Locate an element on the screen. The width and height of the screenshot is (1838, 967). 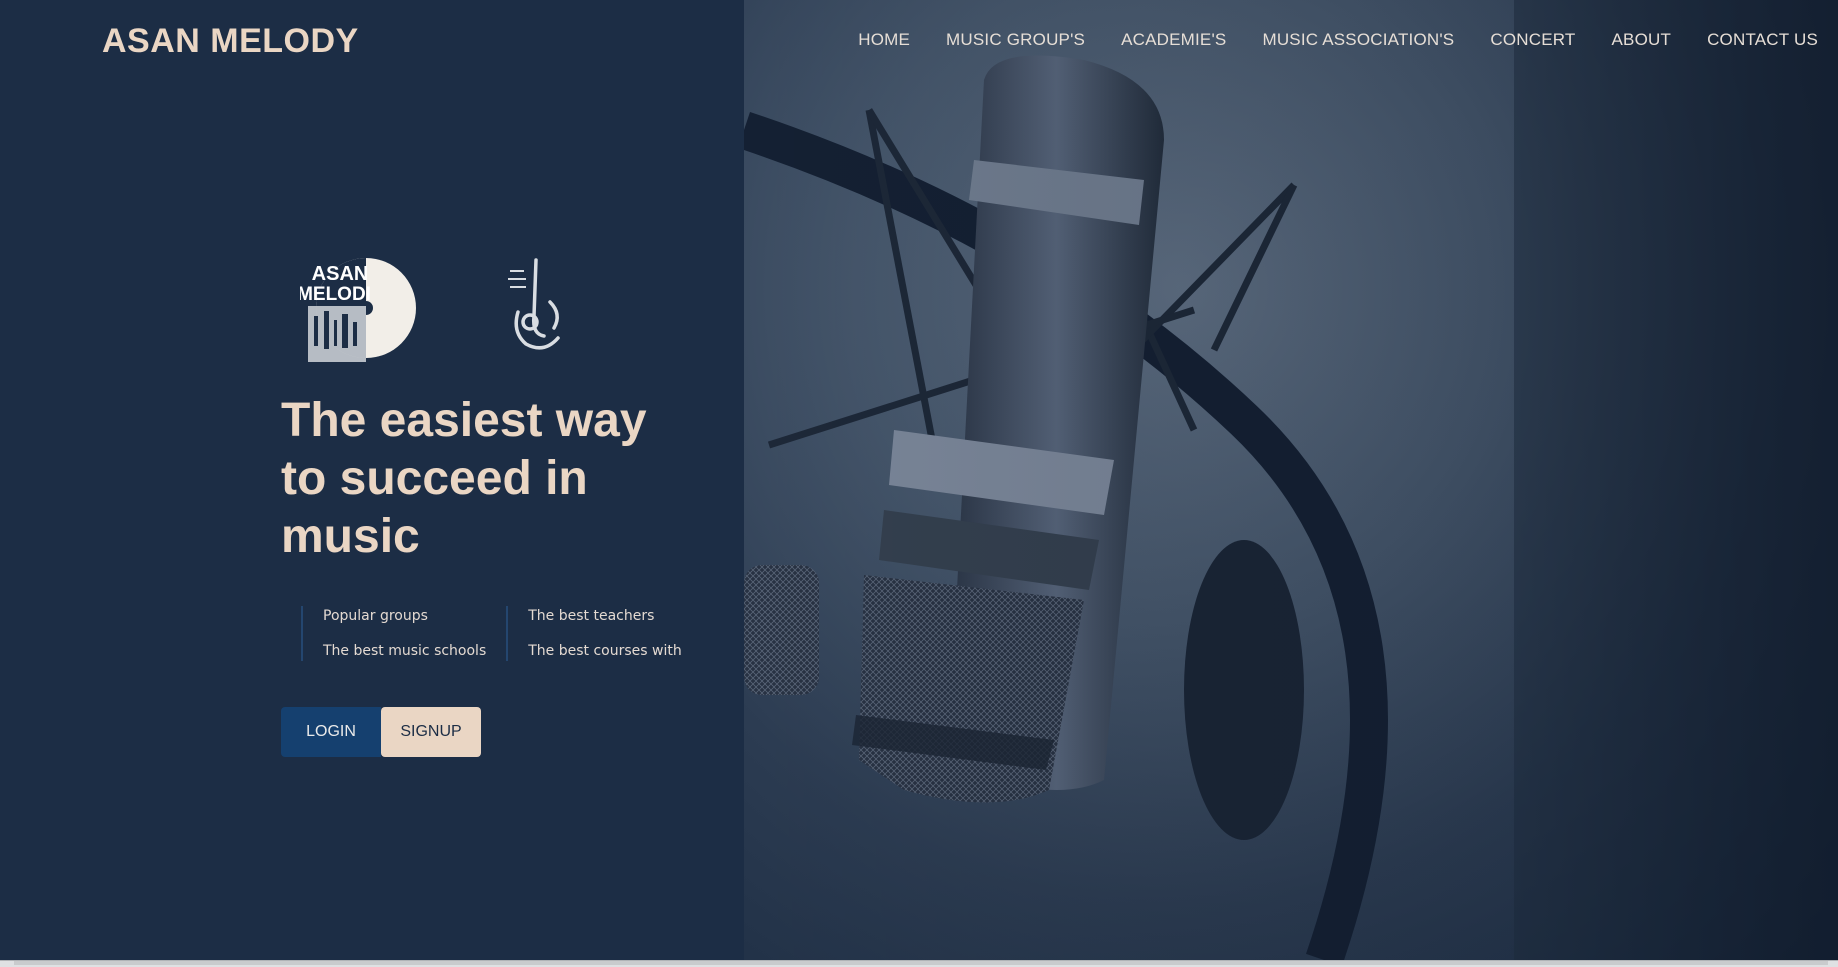
feature-item: Popular groups is located at coordinates (375, 616).